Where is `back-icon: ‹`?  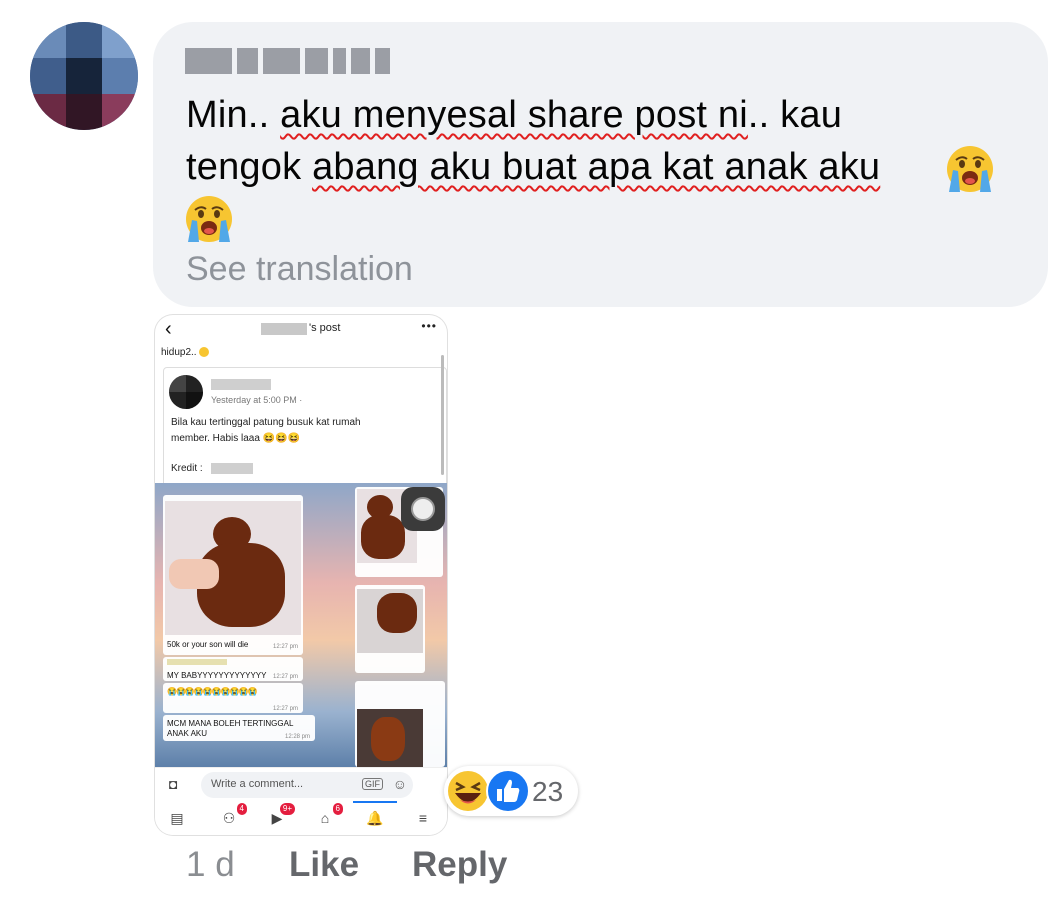 back-icon: ‹ is located at coordinates (168, 329).